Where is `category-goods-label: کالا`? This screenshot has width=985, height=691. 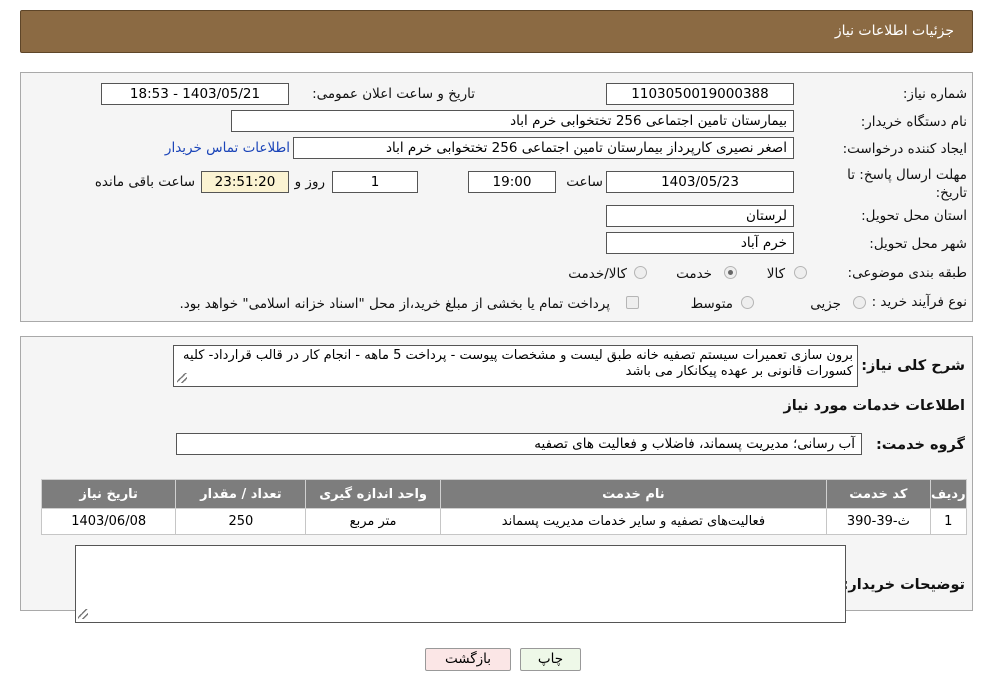
category-goods-label: کالا is located at coordinates (775, 274).